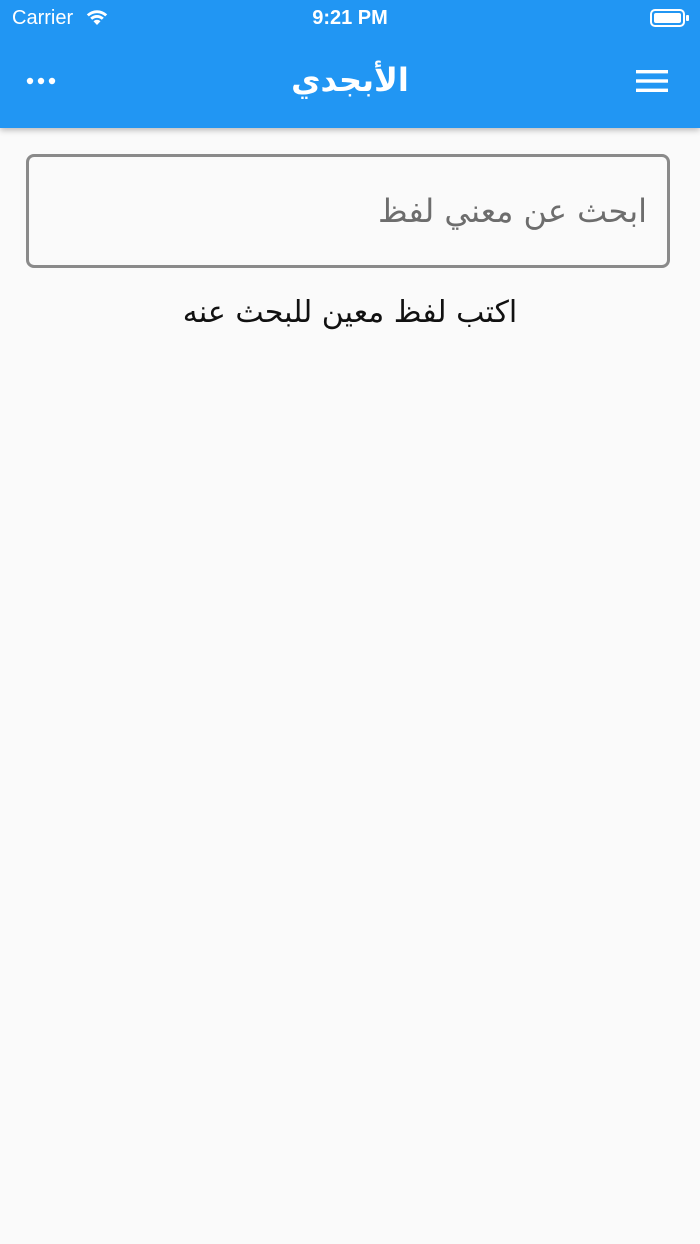  Describe the element at coordinates (350, 312) in the screenshot. I see `empty-state-hint: اكتب لفظ معين للبحث عنه` at that location.